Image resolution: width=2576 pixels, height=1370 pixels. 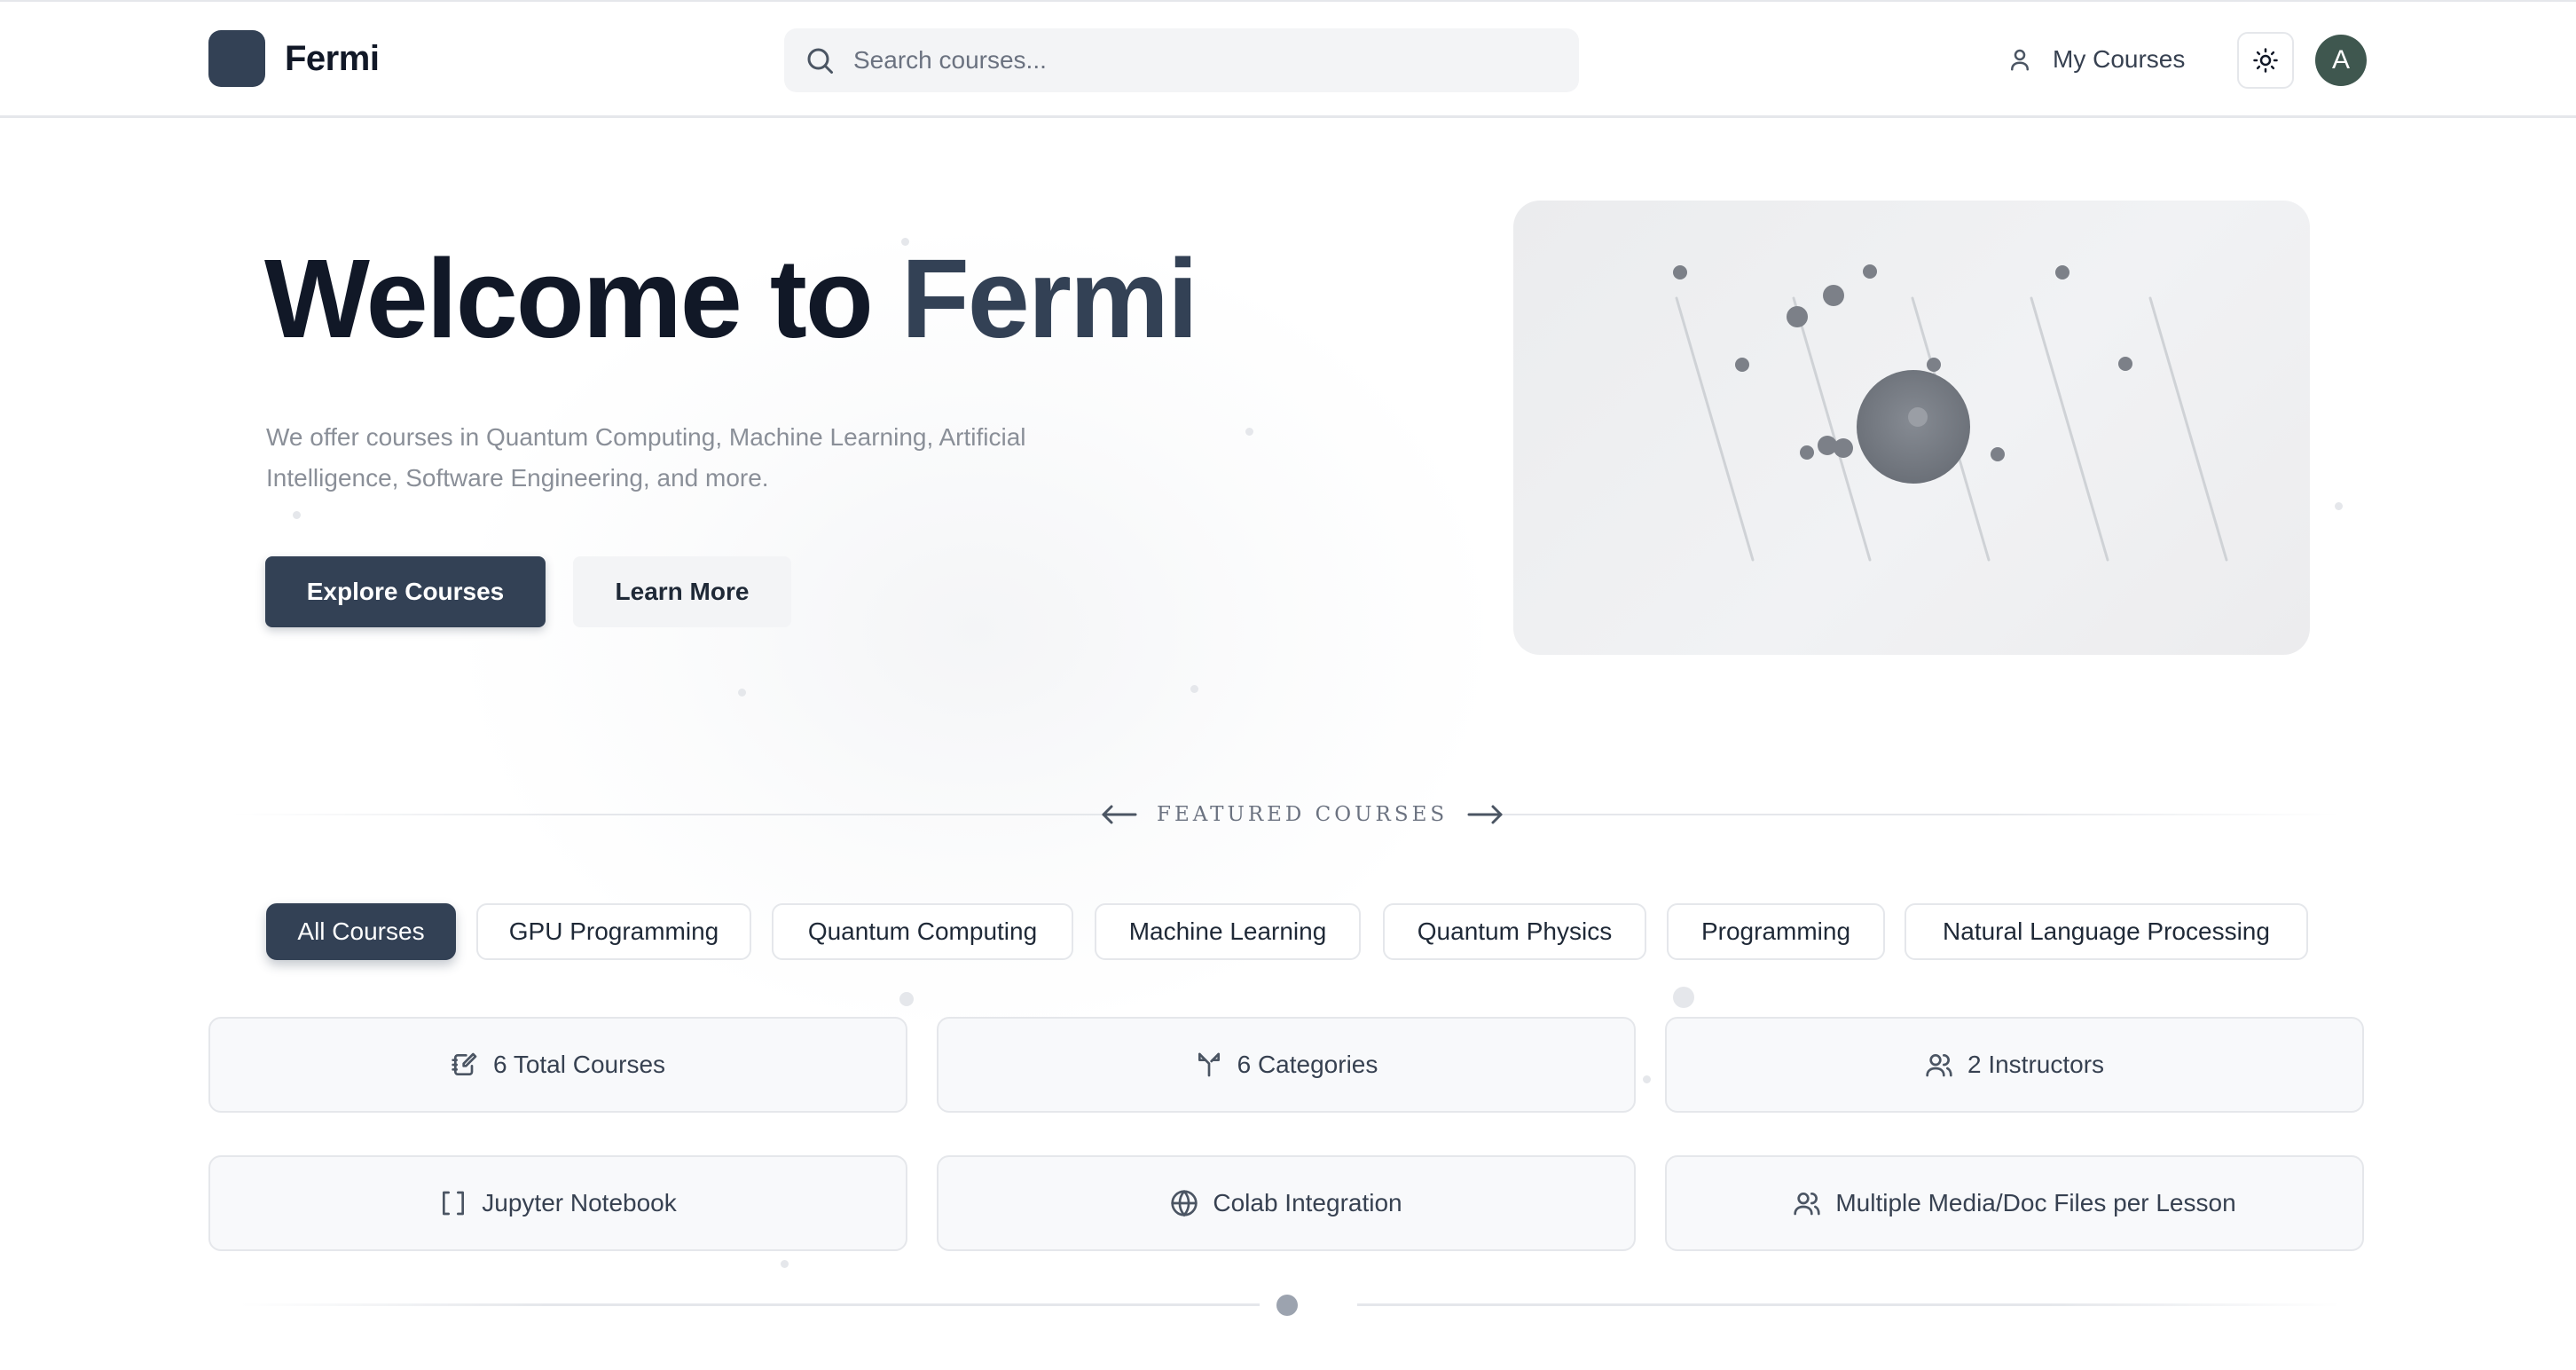 What do you see at coordinates (2106, 932) in the screenshot?
I see `category-pill-natural-language-processing: Natural Language Processing` at bounding box center [2106, 932].